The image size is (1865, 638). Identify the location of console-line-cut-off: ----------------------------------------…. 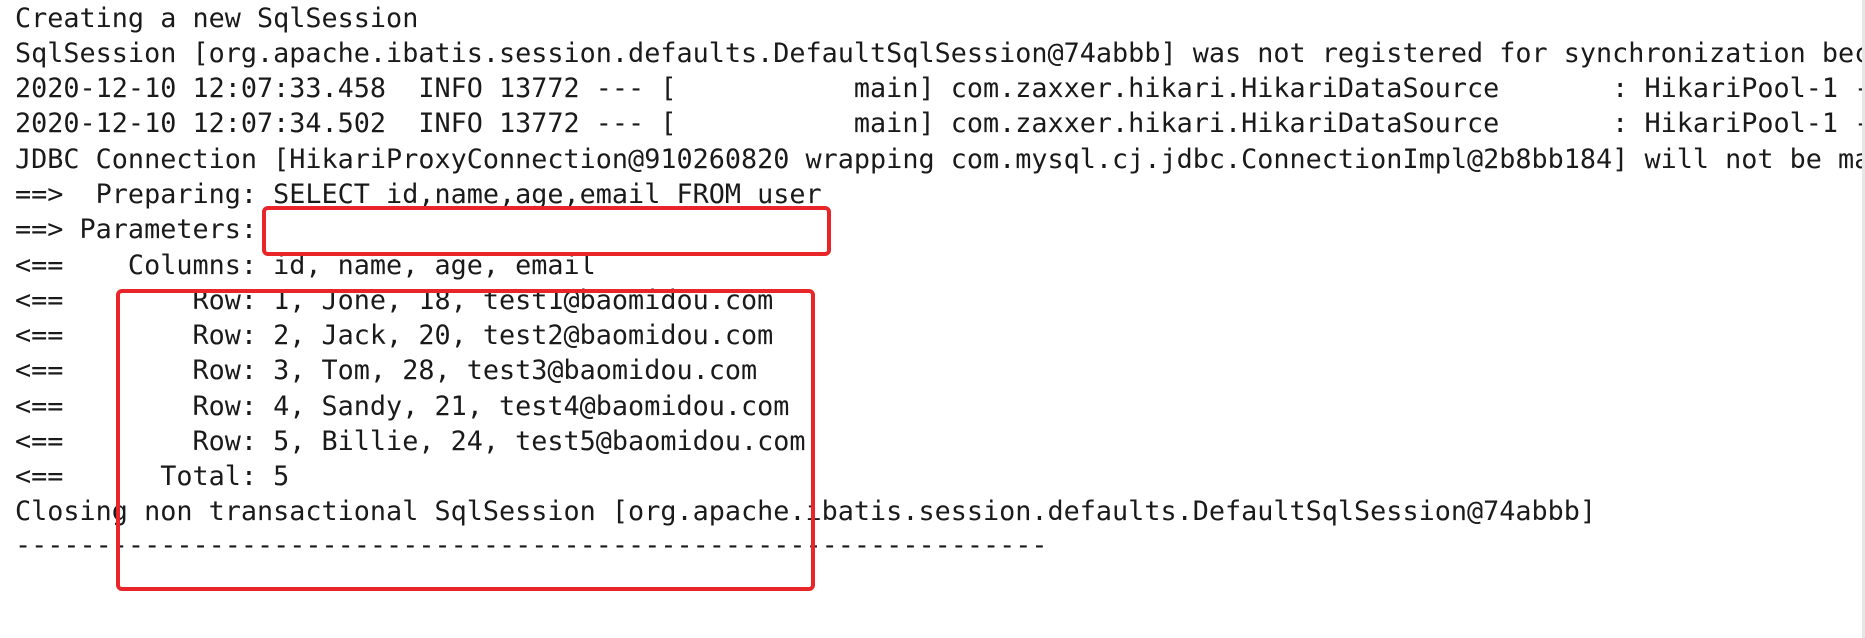
(531, 545).